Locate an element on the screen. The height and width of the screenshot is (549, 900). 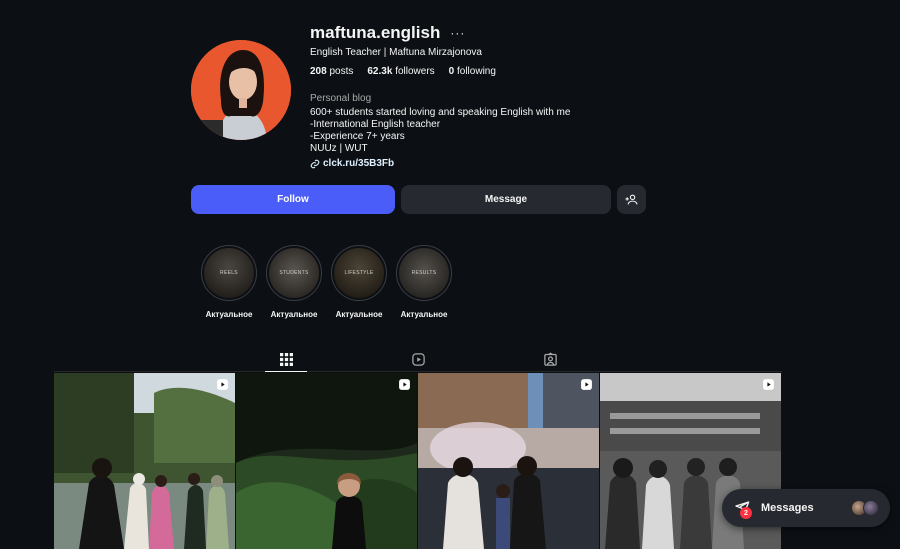
messages-icon-wrap: 2 is located at coordinates (743, 509).